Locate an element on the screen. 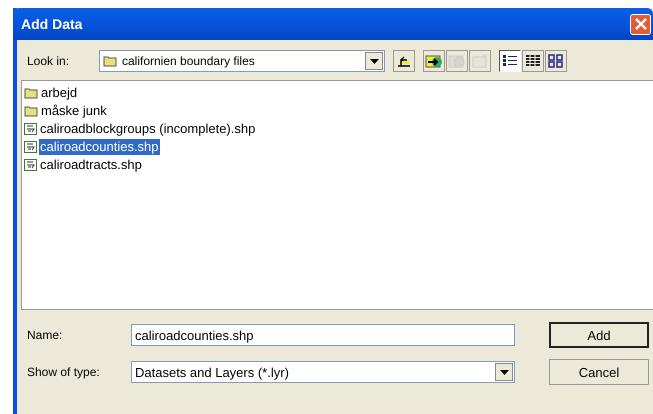 This screenshot has height=414, width=653. window-title: Add Data is located at coordinates (51, 24).